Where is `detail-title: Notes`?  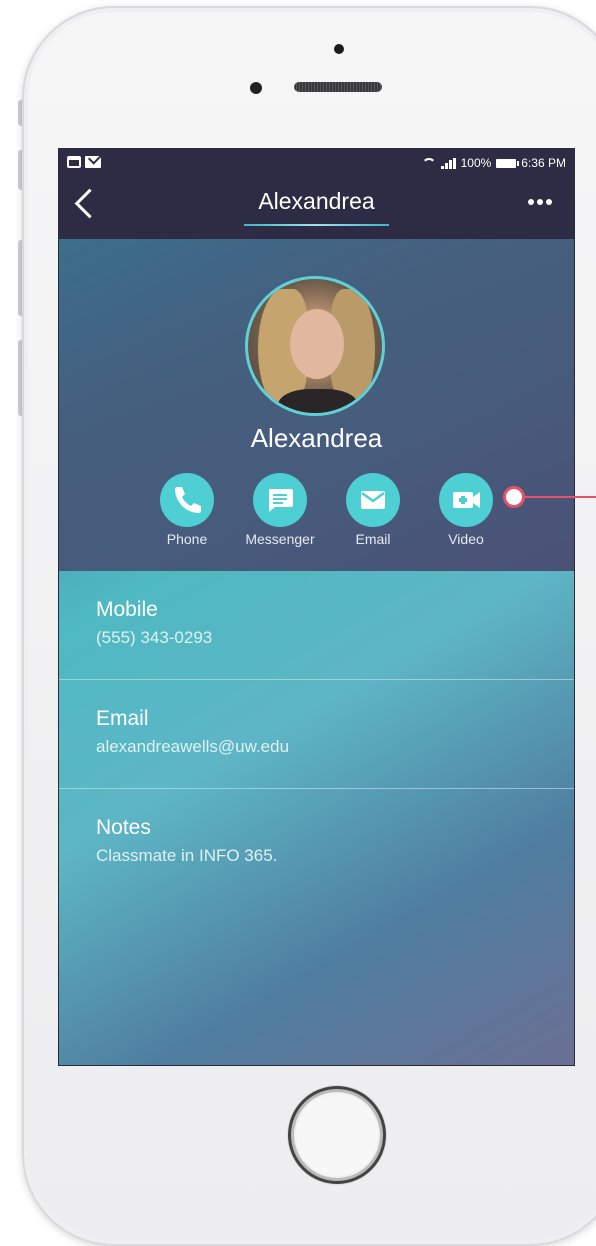
detail-title: Notes is located at coordinates (123, 827).